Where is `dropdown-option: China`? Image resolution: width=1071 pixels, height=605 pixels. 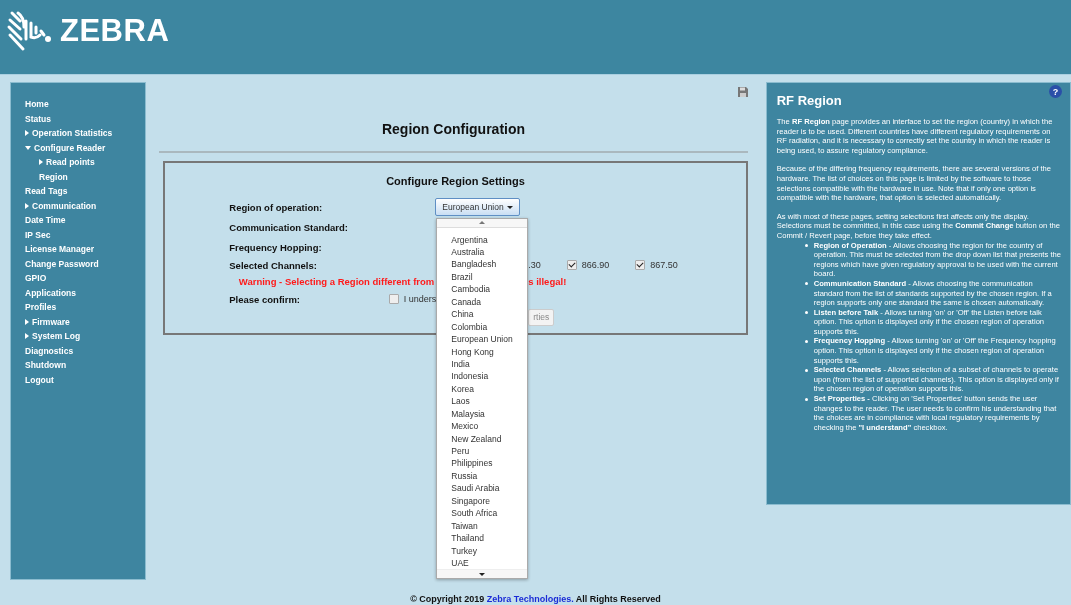 dropdown-option: China is located at coordinates (482, 314).